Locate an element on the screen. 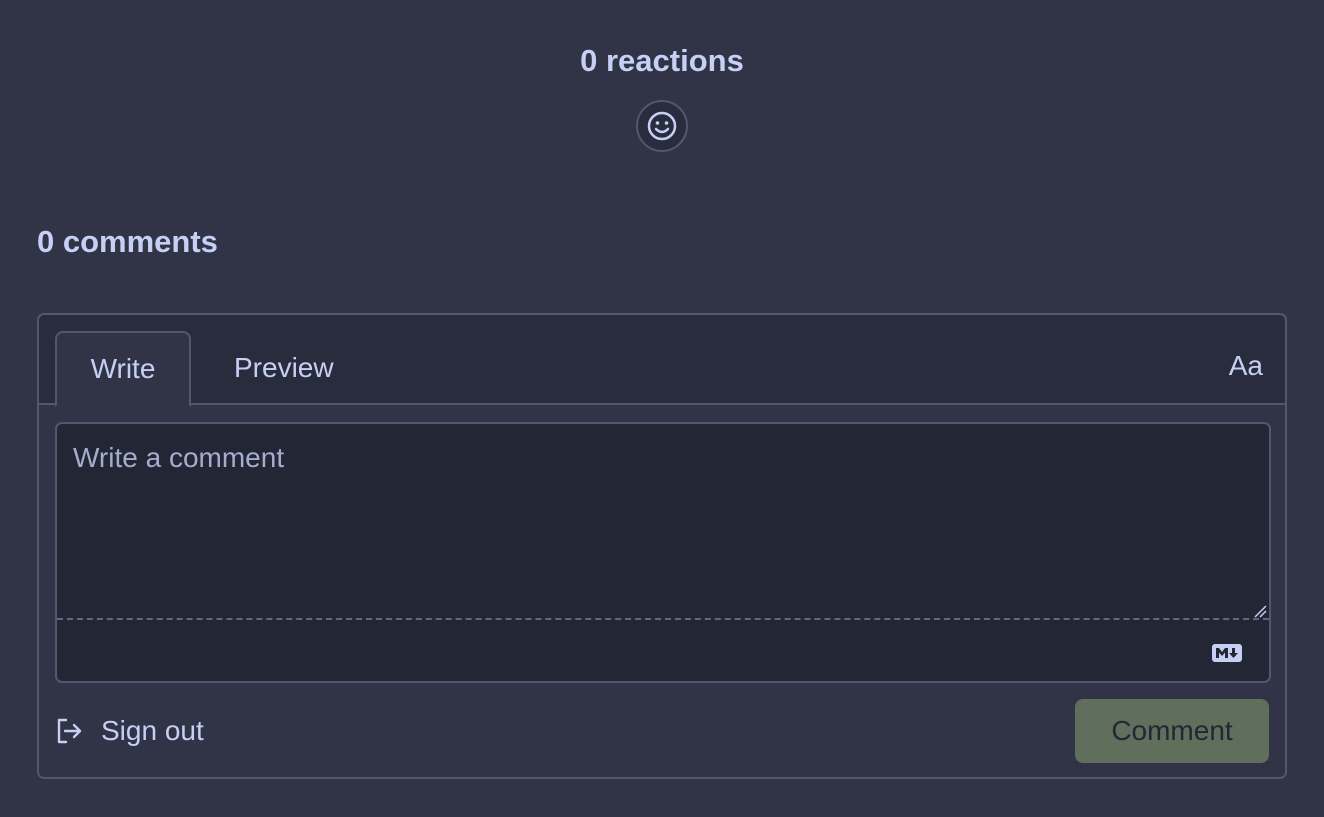 The width and height of the screenshot is (1324, 817). sign-out-button: Sign out is located at coordinates (129, 731).